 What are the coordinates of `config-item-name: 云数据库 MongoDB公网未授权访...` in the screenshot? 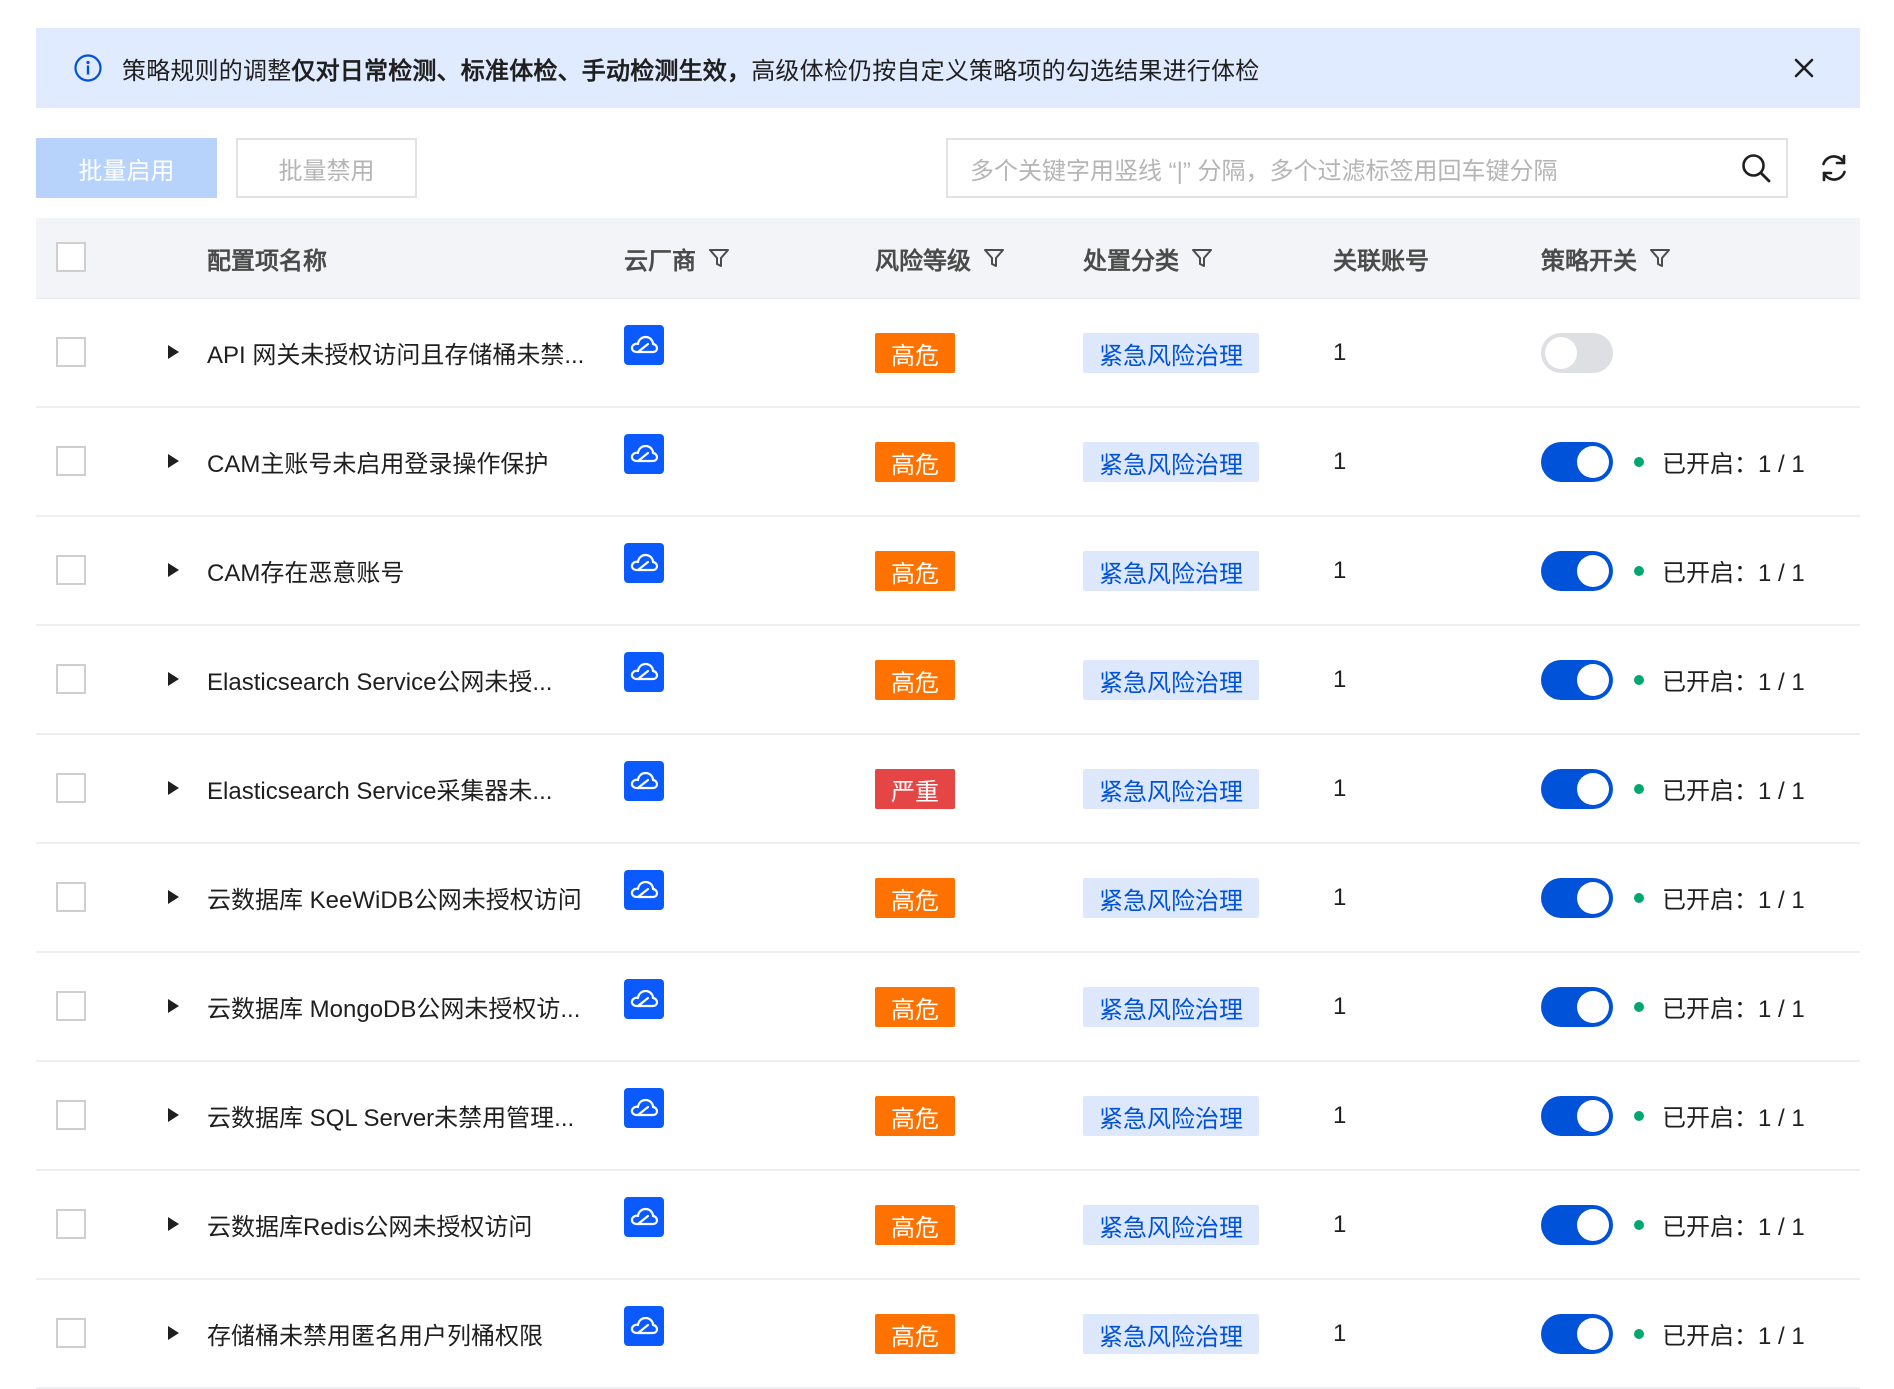 It's located at (393, 1006).